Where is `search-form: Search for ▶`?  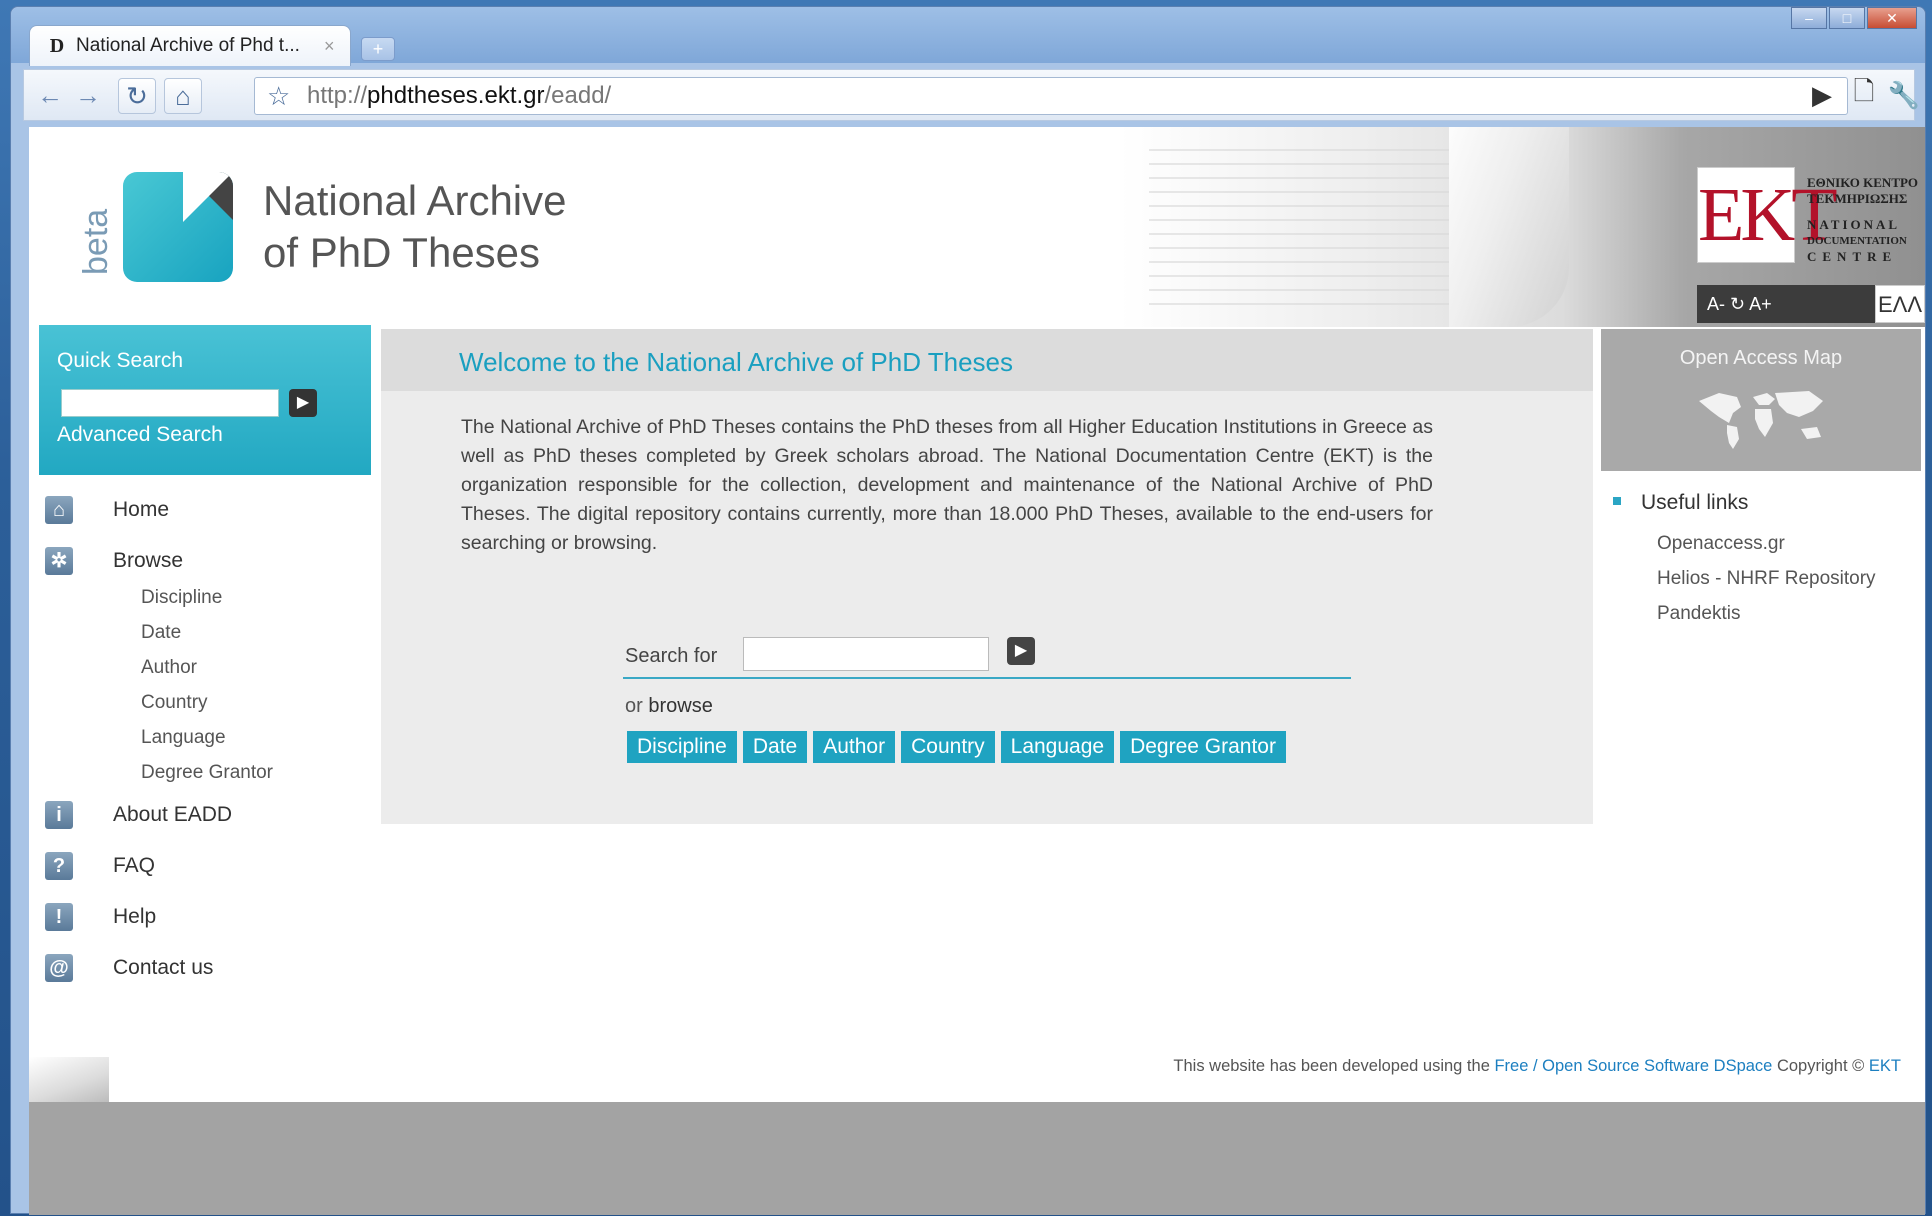
search-form: Search for ▶ is located at coordinates (987, 656).